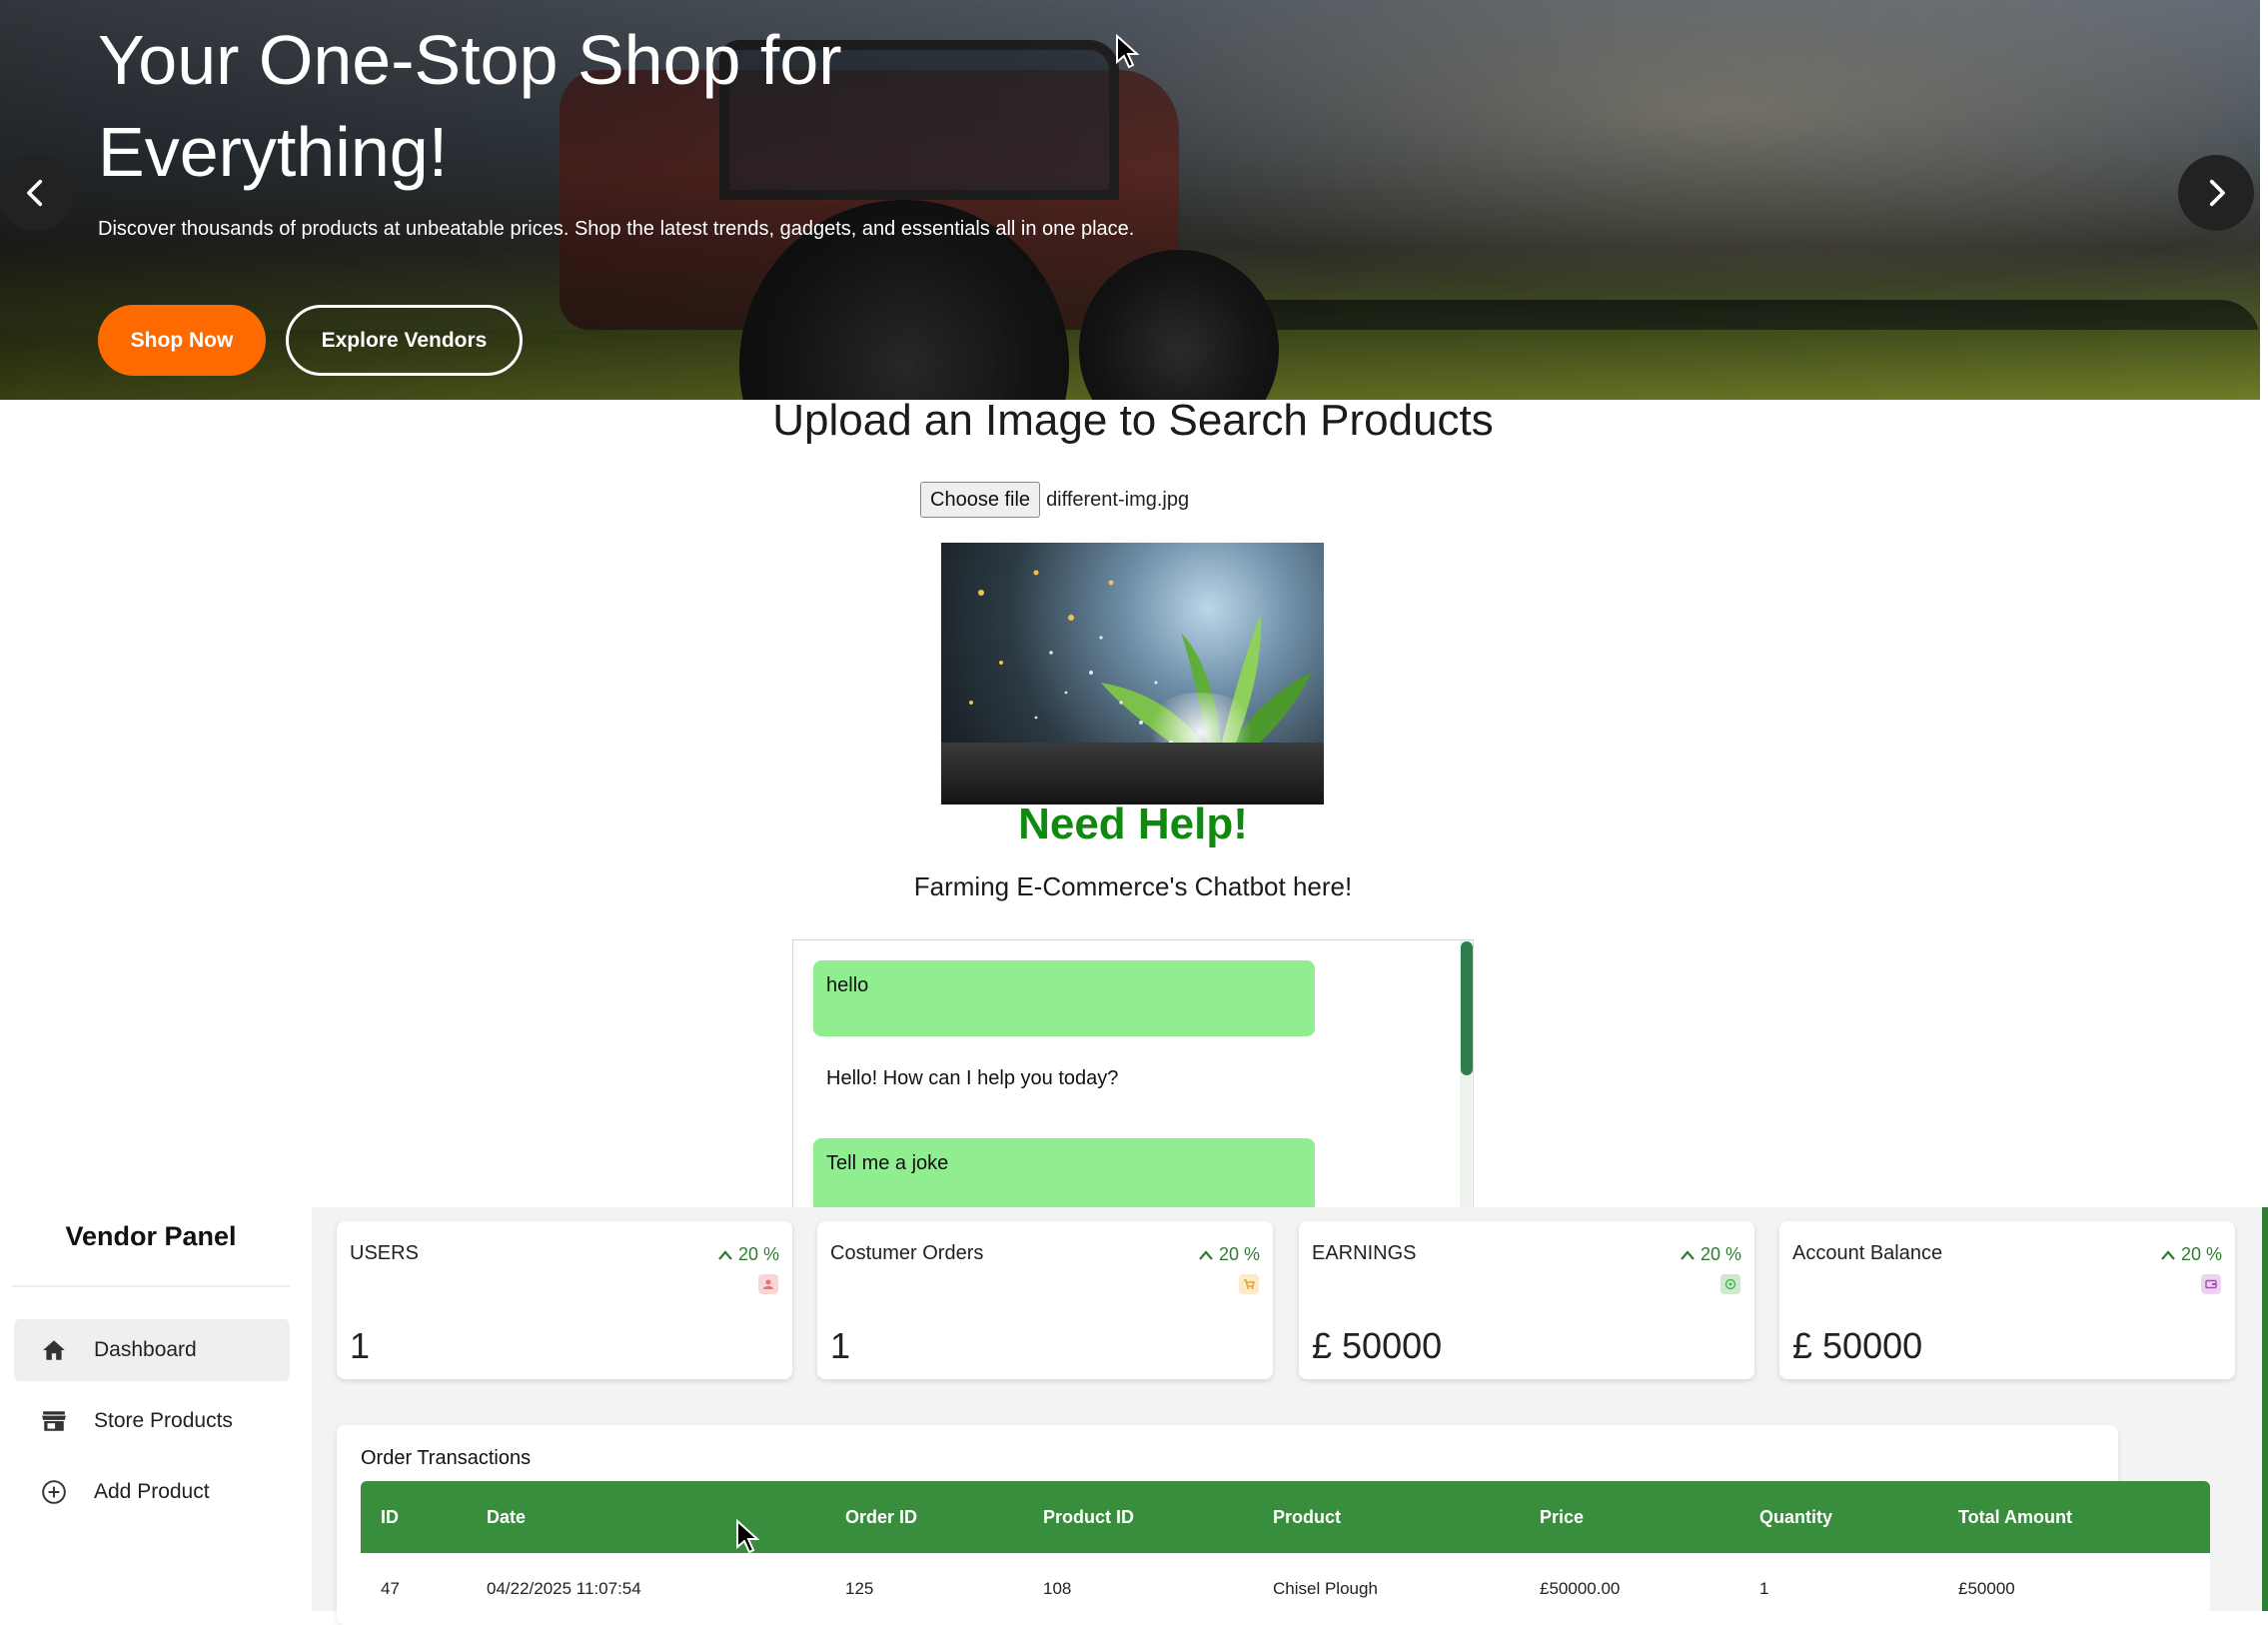 Image resolution: width=2268 pixels, height=1625 pixels. I want to click on table-header-cell: Product, so click(1307, 1517).